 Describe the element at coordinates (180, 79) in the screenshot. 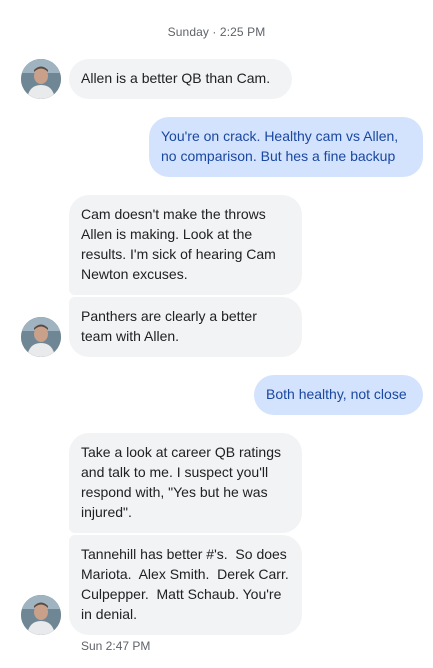

I see `message-bubble-incoming: Allen is a better QB than Cam.` at that location.